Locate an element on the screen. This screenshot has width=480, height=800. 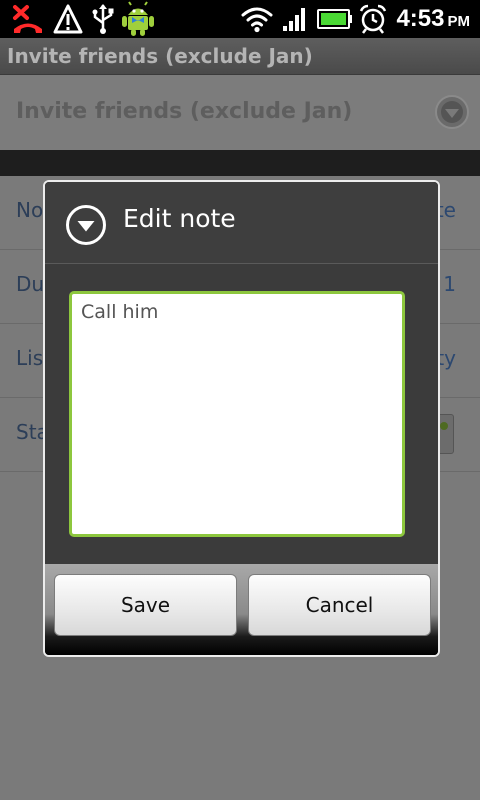
section-divider is located at coordinates (240, 163).